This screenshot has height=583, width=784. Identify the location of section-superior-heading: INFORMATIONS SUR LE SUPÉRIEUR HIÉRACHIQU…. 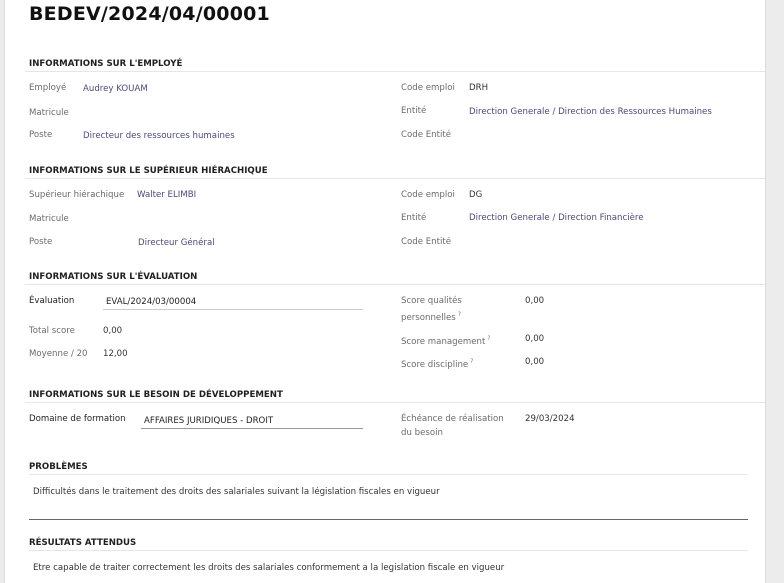
(148, 171).